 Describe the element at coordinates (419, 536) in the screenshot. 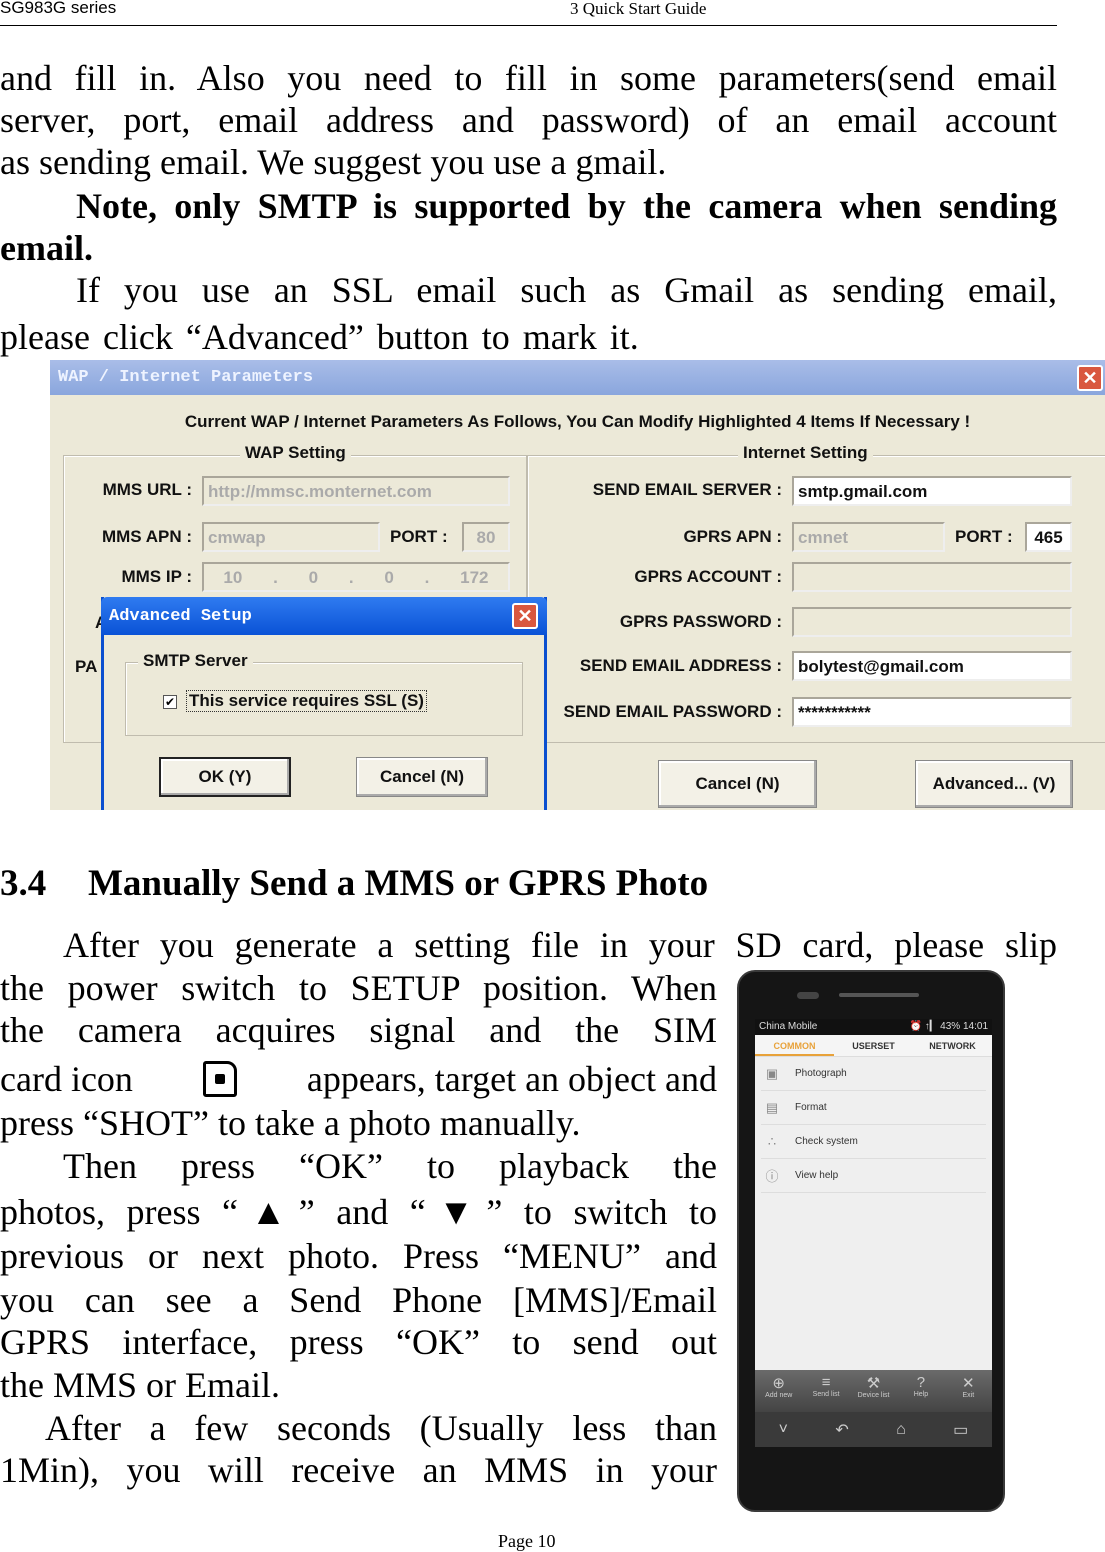

I see `wap-port-label: PORT :` at that location.